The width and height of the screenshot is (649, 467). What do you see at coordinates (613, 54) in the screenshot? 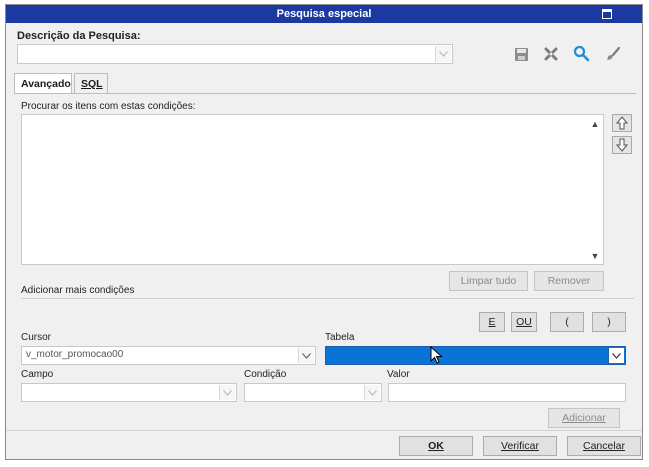
I see `brush-icon` at bounding box center [613, 54].